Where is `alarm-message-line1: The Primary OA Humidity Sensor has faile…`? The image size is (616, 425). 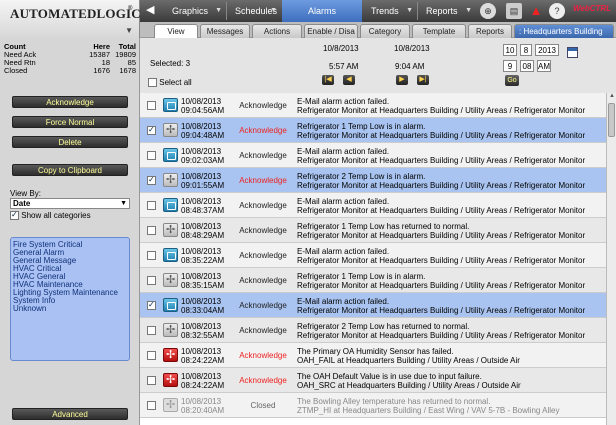
alarm-message-line1: The Primary OA Humidity Sensor has faile… is located at coordinates (375, 351).